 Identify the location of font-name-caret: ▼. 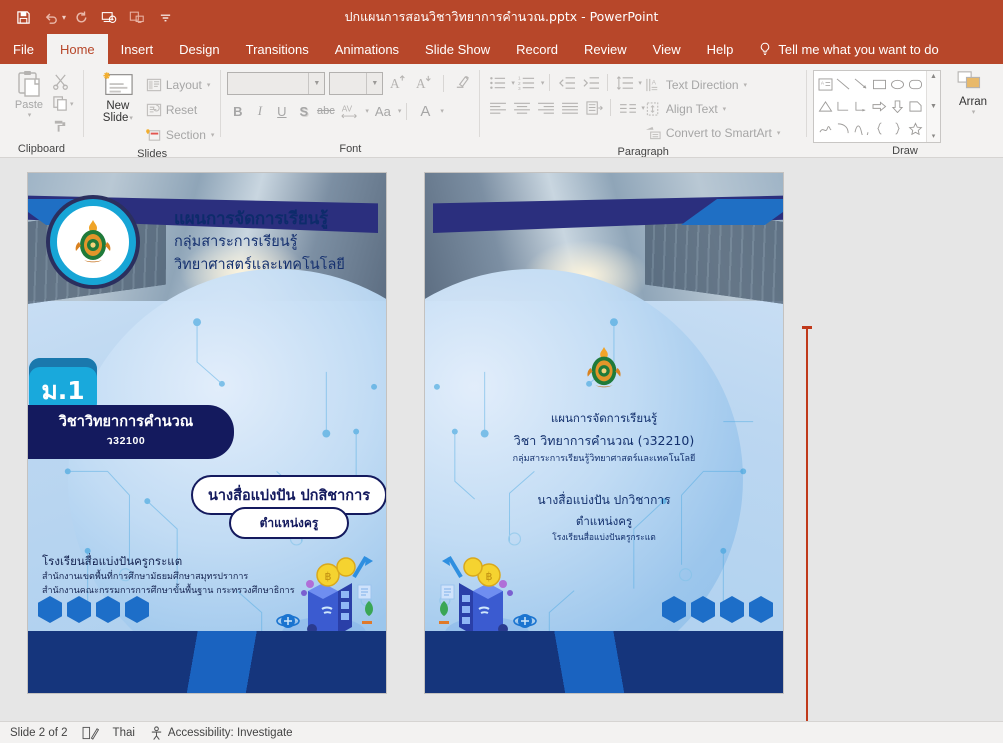
(316, 83).